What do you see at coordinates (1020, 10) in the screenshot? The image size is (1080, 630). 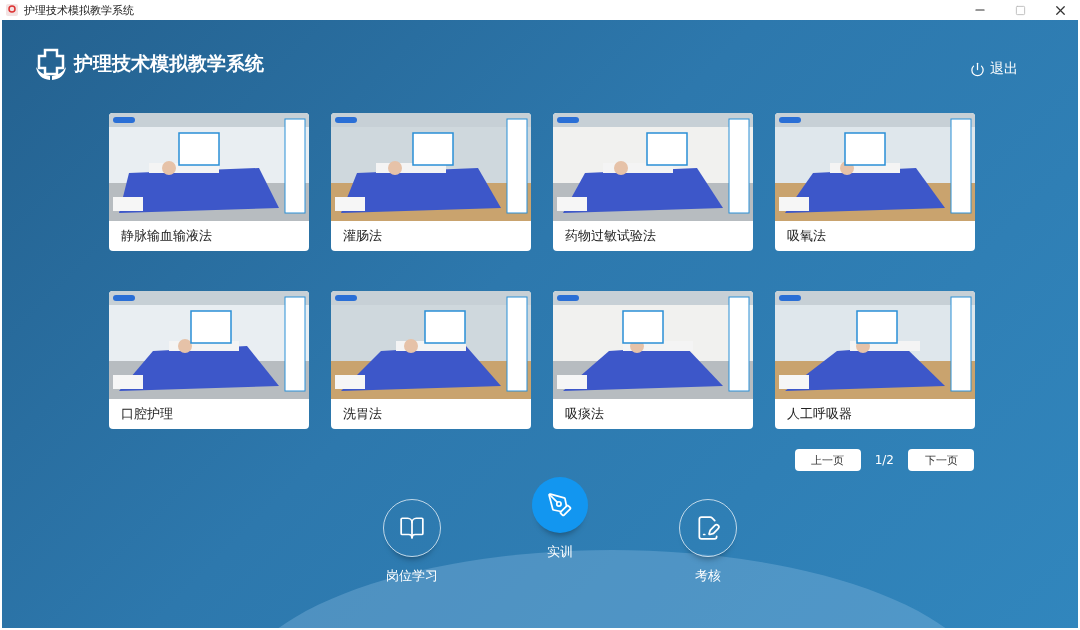 I see `maximize-icon` at bounding box center [1020, 10].